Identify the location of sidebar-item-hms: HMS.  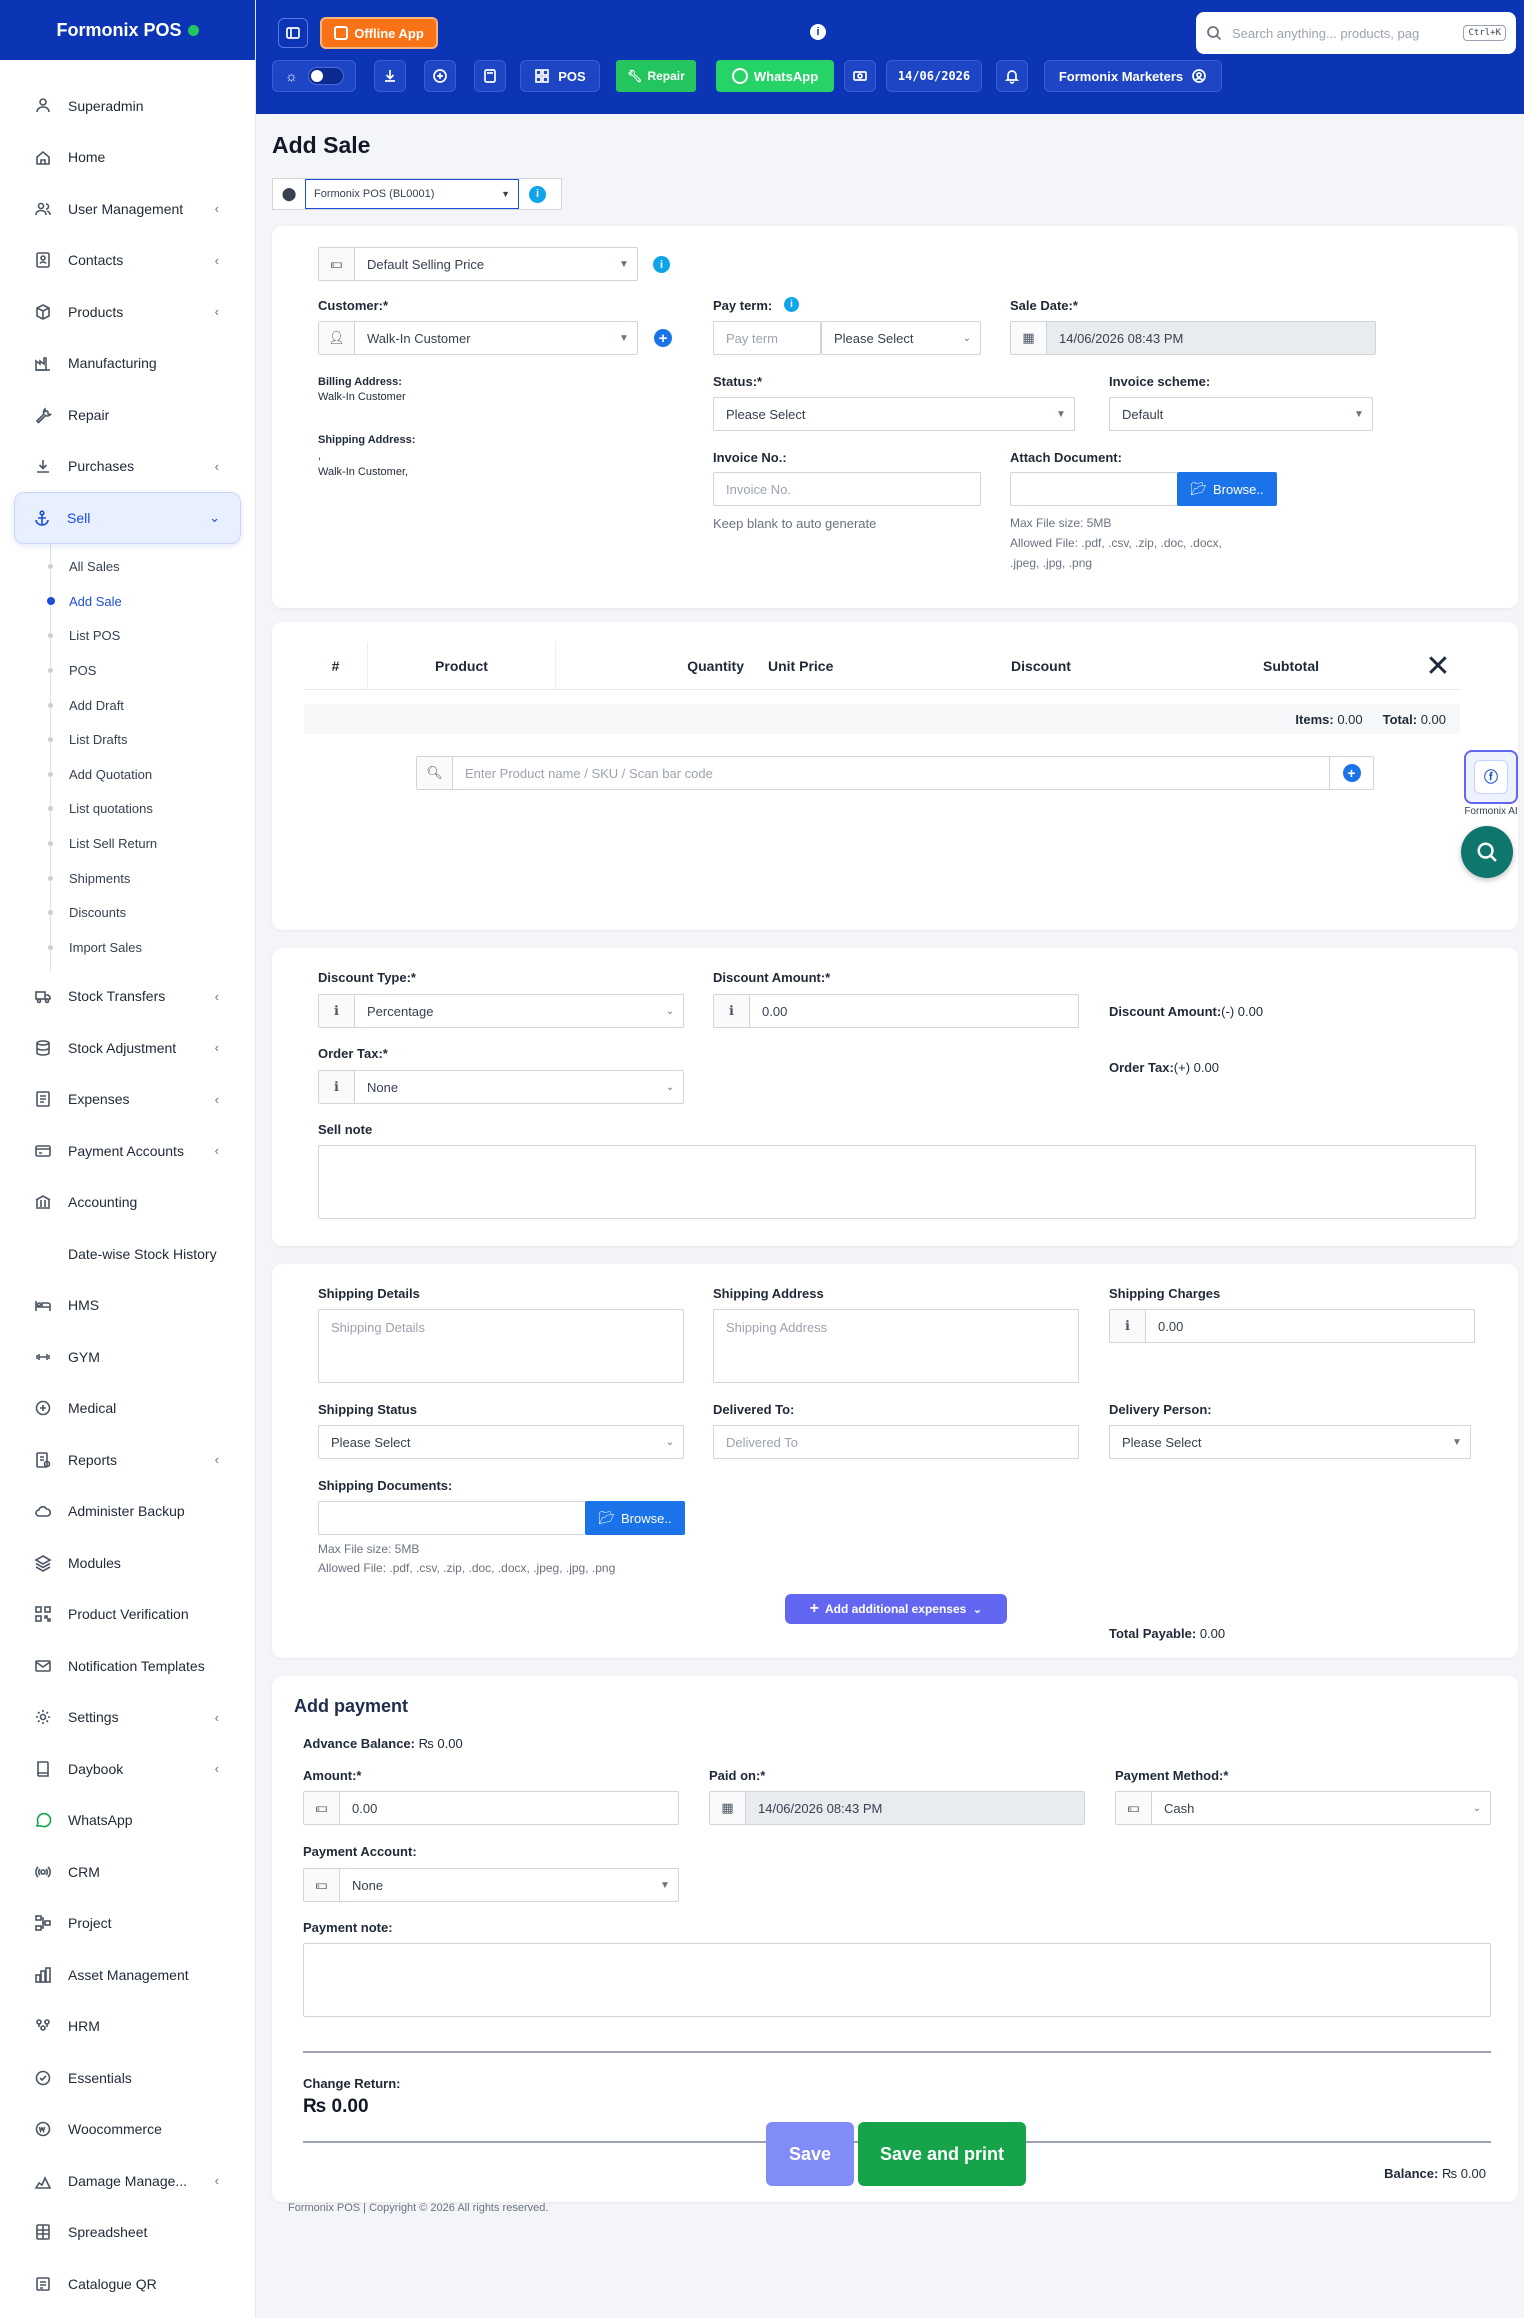
(127, 1306).